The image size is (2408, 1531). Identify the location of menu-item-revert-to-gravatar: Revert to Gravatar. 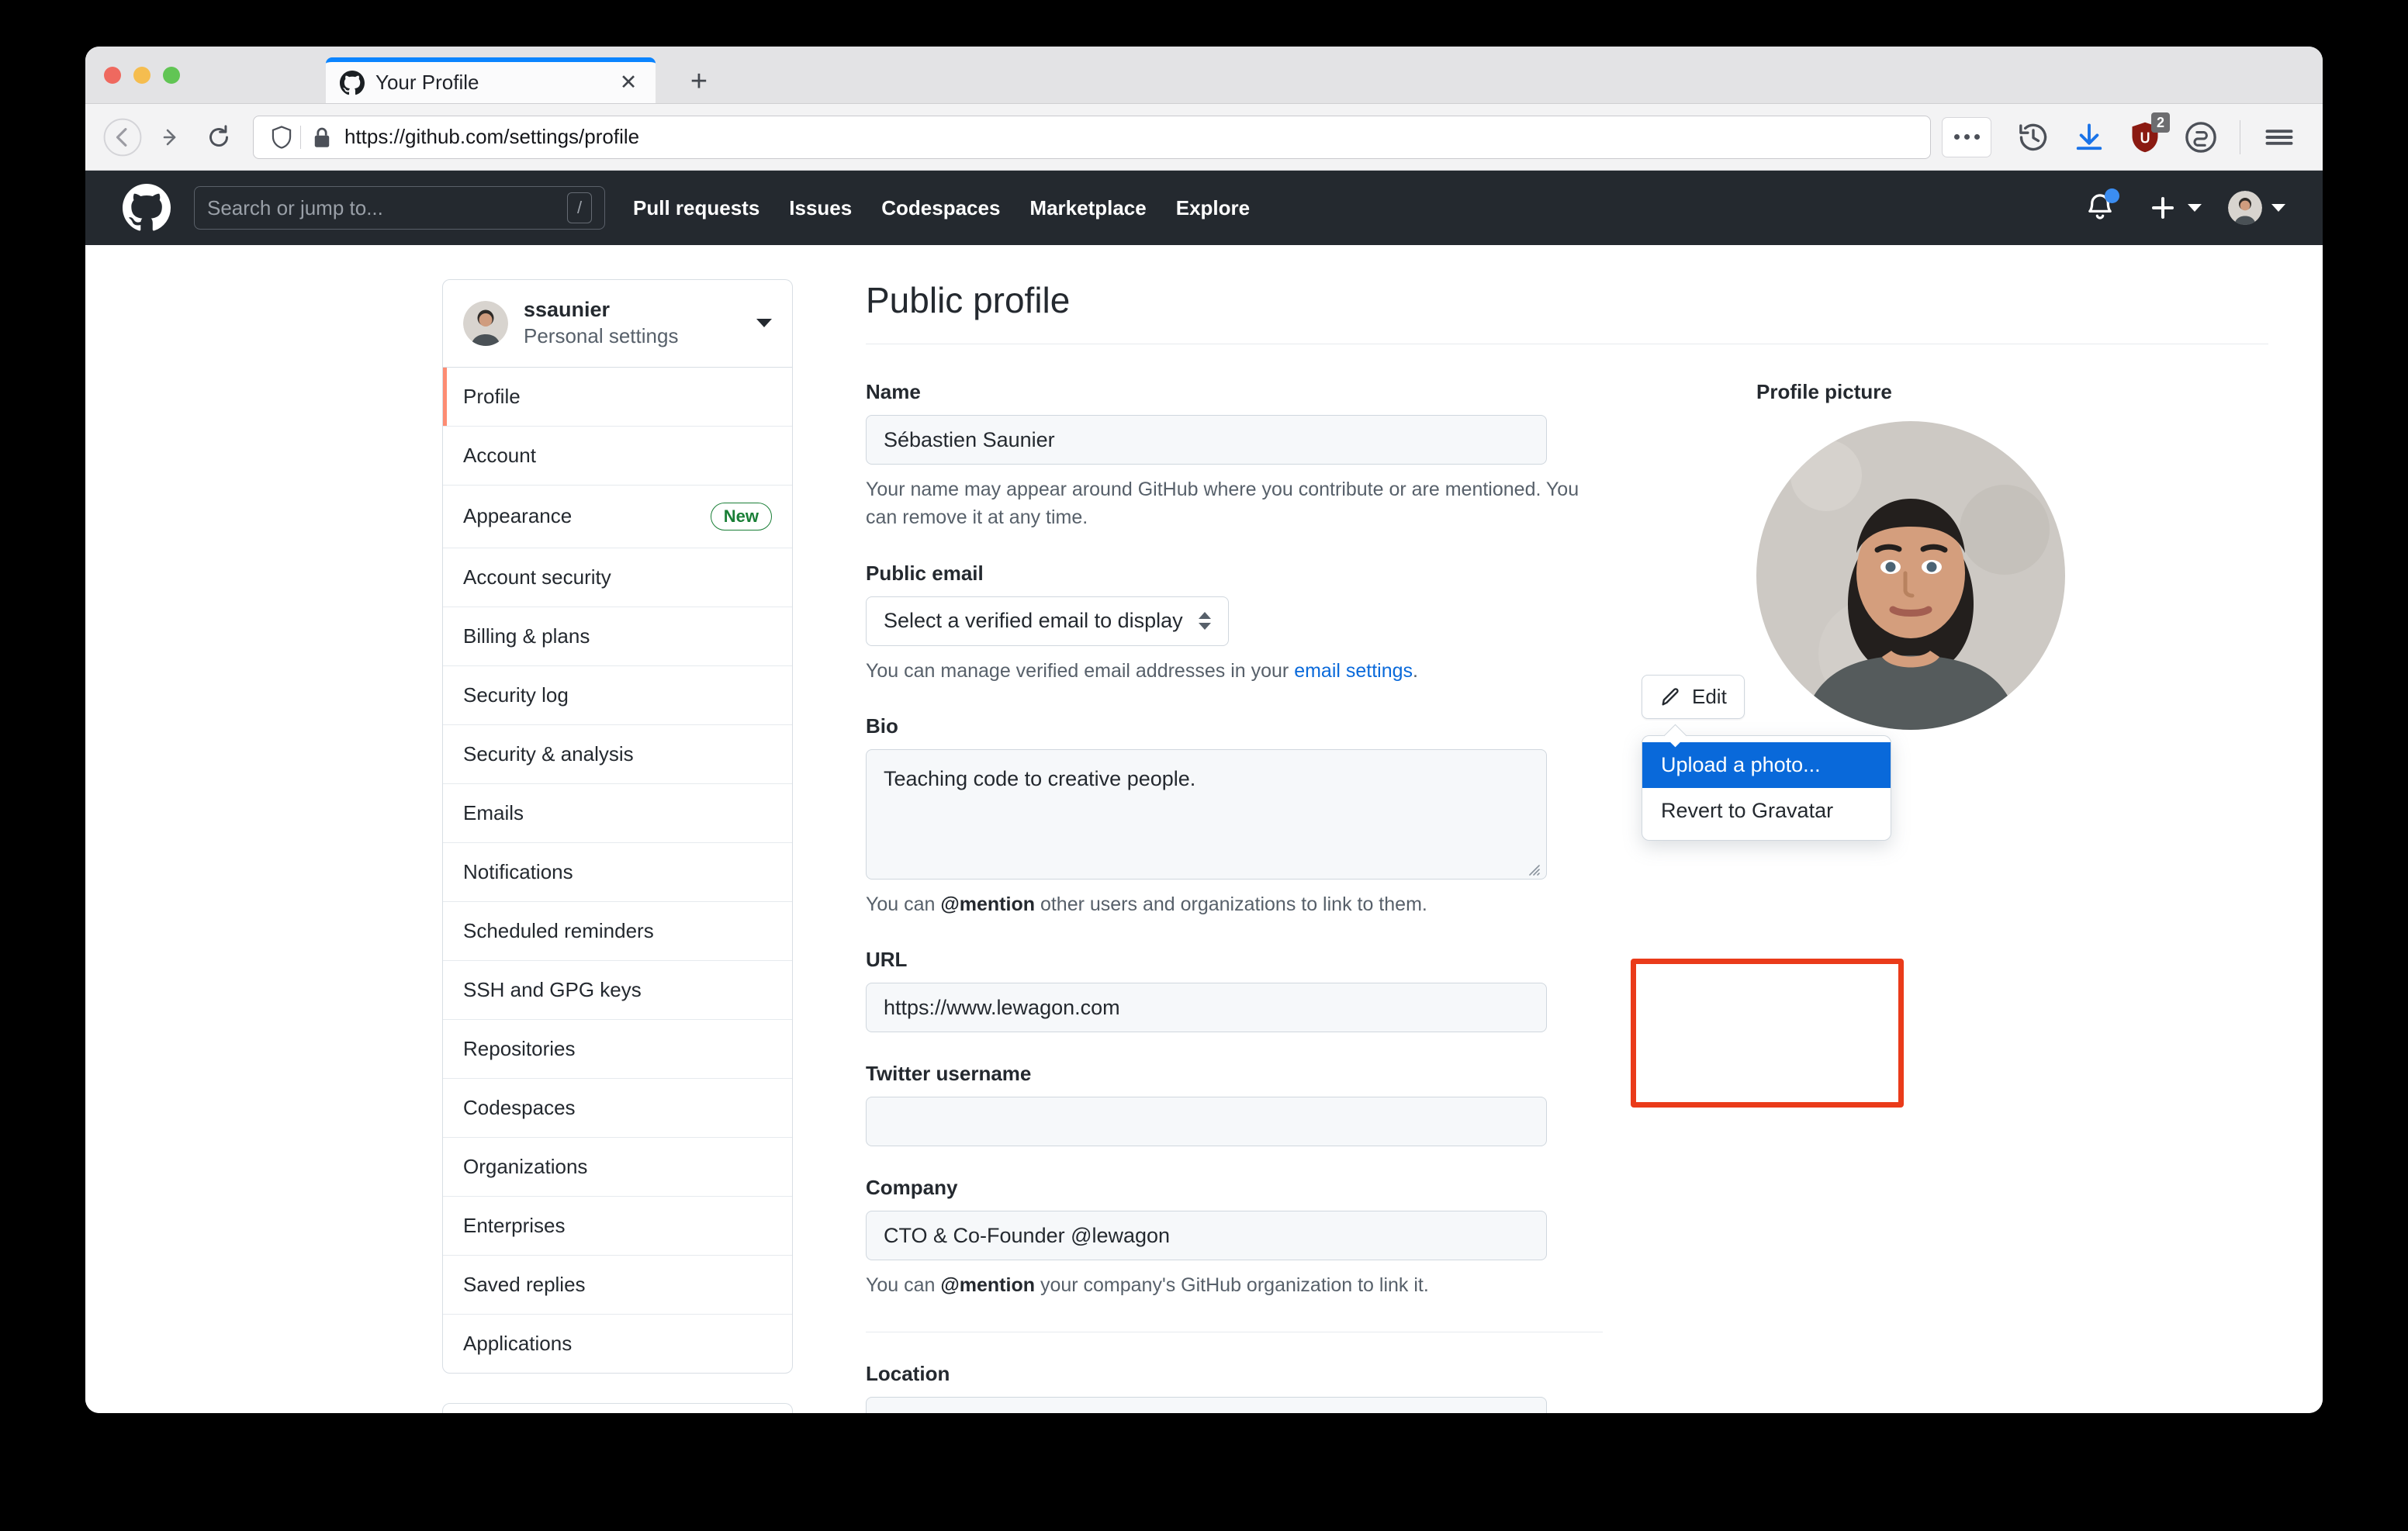
(1767, 811).